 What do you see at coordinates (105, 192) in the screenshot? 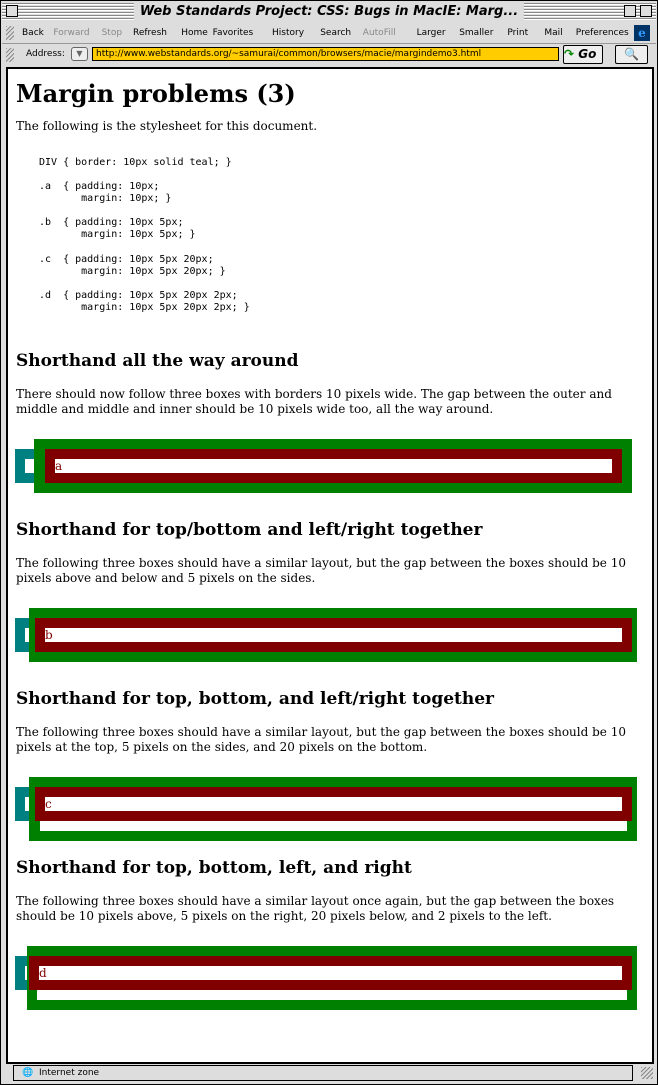
I see `code-line-a: .a { padding: 10px; margin: 10px; }` at bounding box center [105, 192].